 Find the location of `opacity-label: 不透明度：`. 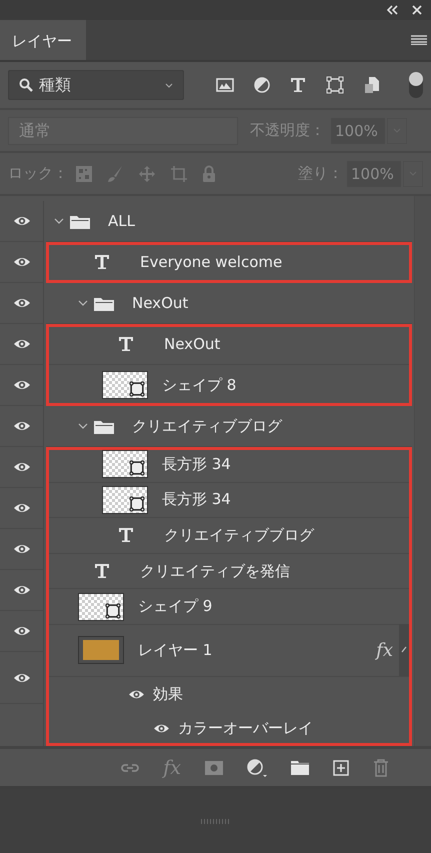

opacity-label: 不透明度： is located at coordinates (287, 130).